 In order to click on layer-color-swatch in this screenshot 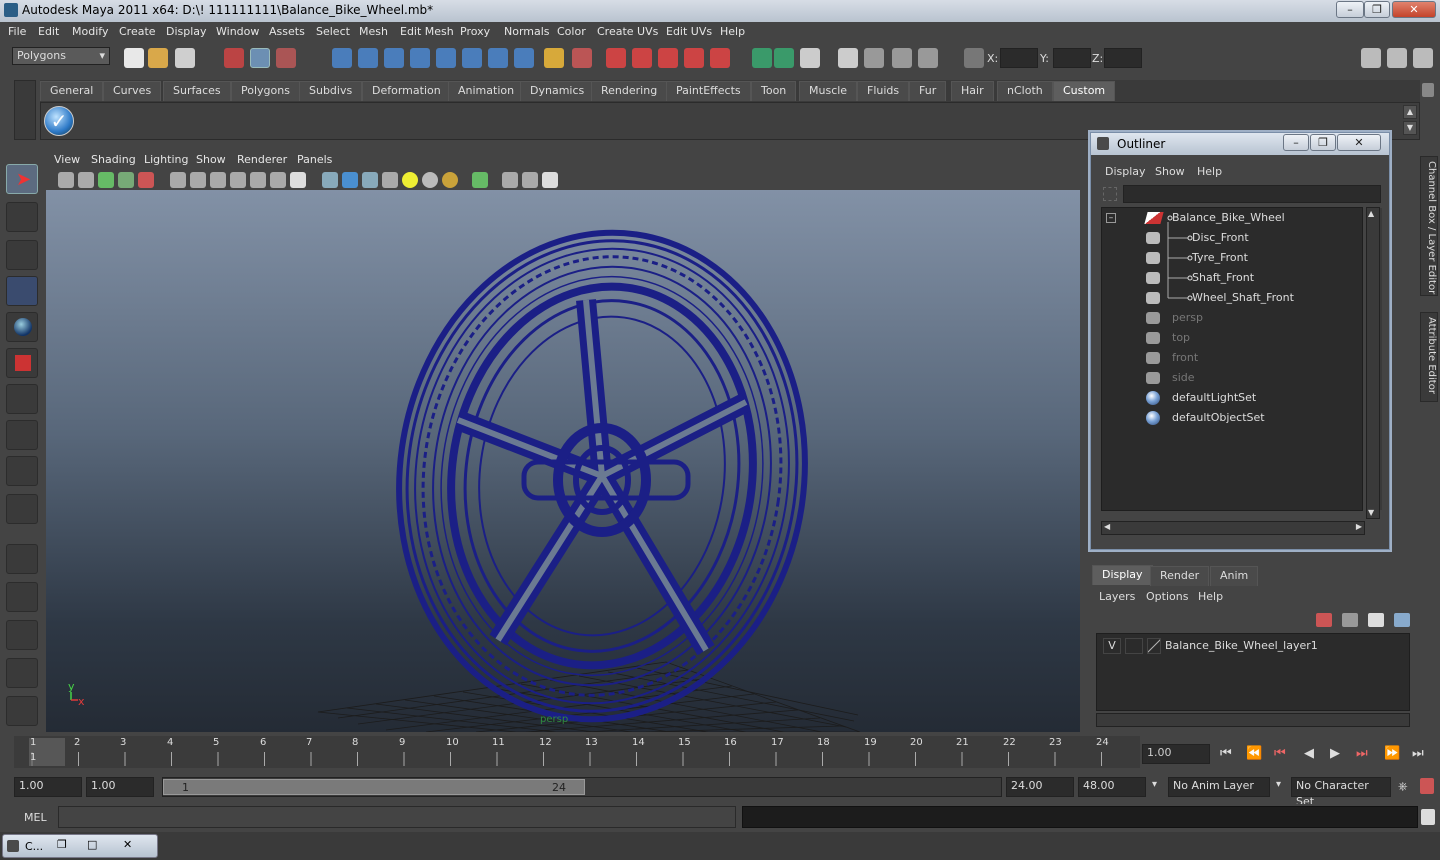, I will do `click(1154, 646)`.